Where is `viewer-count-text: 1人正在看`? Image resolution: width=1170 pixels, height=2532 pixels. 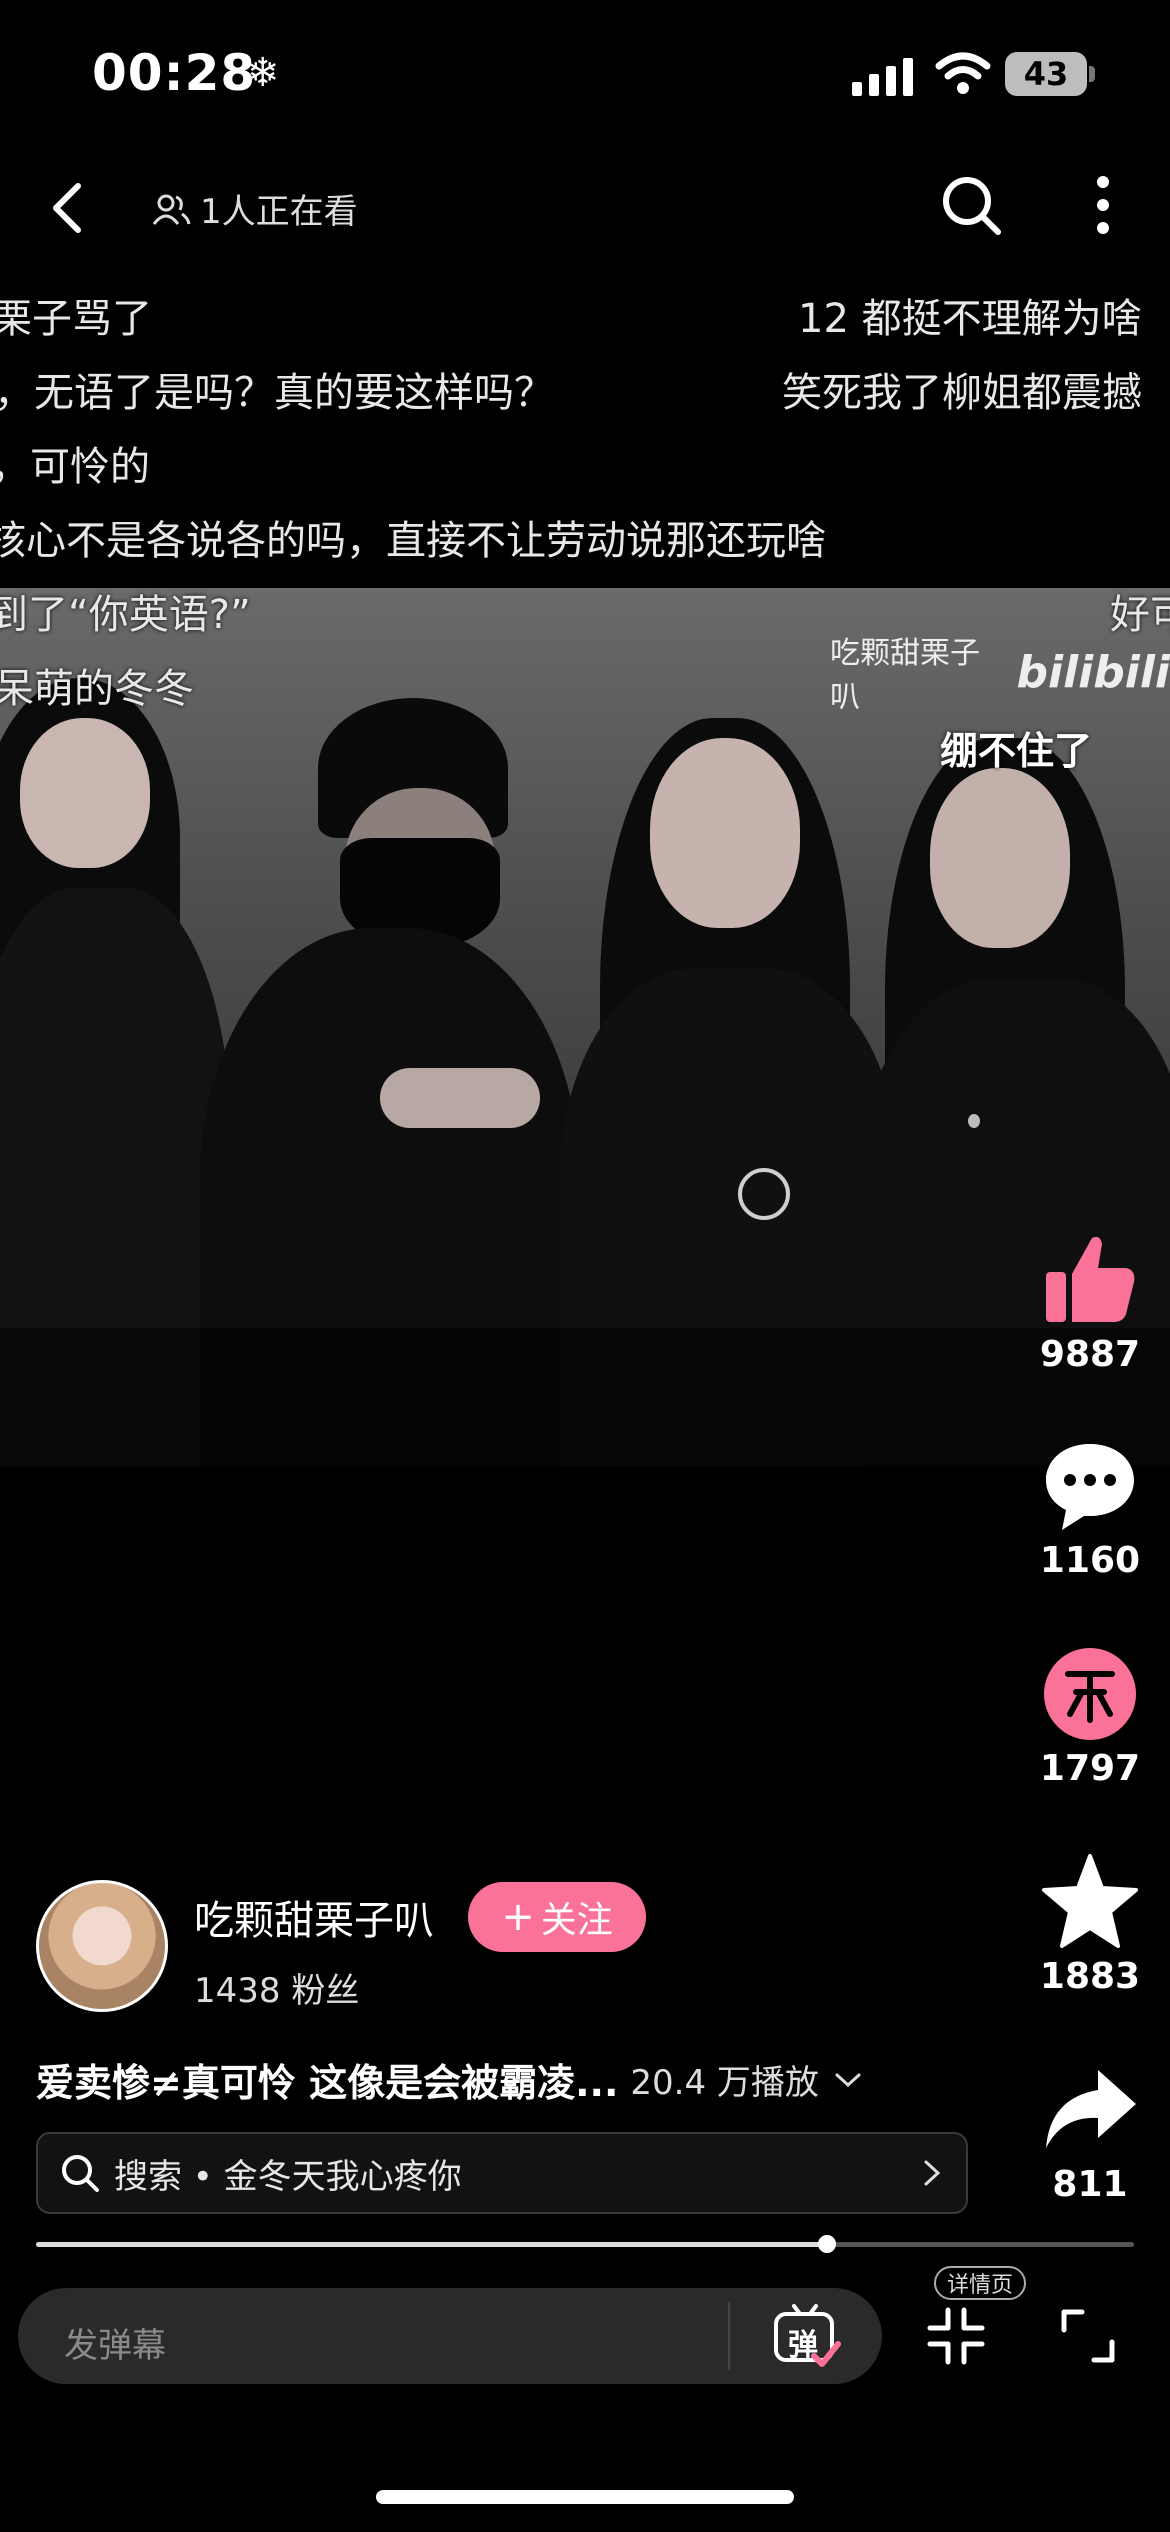
viewer-count-text: 1人正在看 is located at coordinates (279, 212).